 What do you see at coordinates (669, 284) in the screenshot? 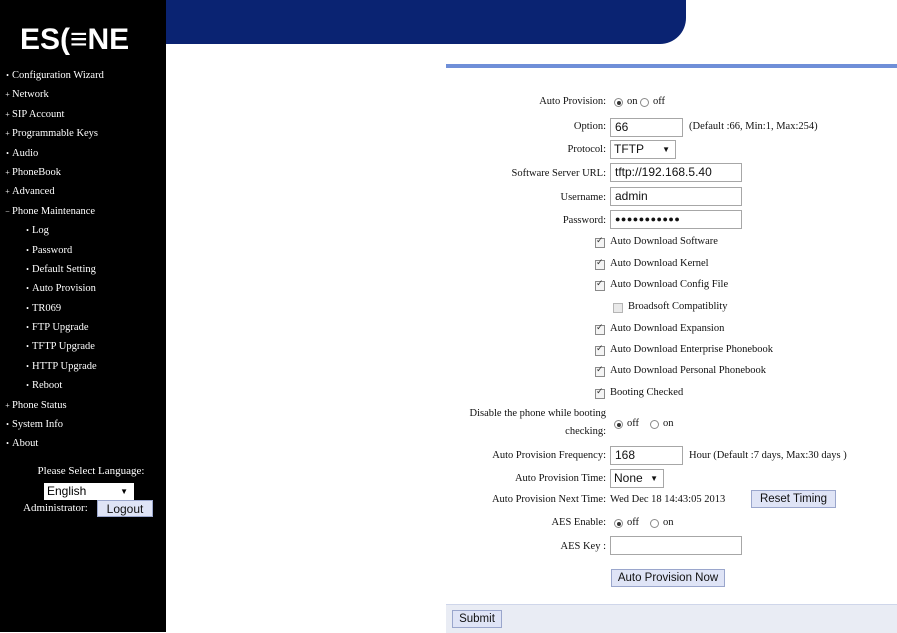
I see `checkbox-label: Auto Download Config File` at bounding box center [669, 284].